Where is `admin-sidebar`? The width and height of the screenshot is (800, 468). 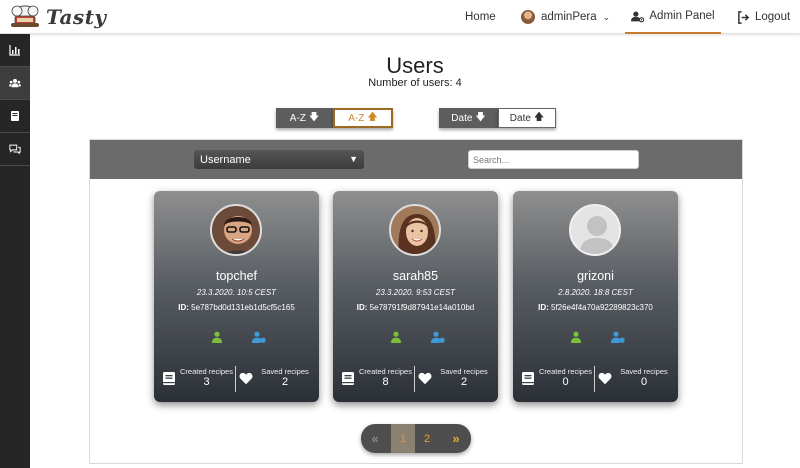 admin-sidebar is located at coordinates (15, 251).